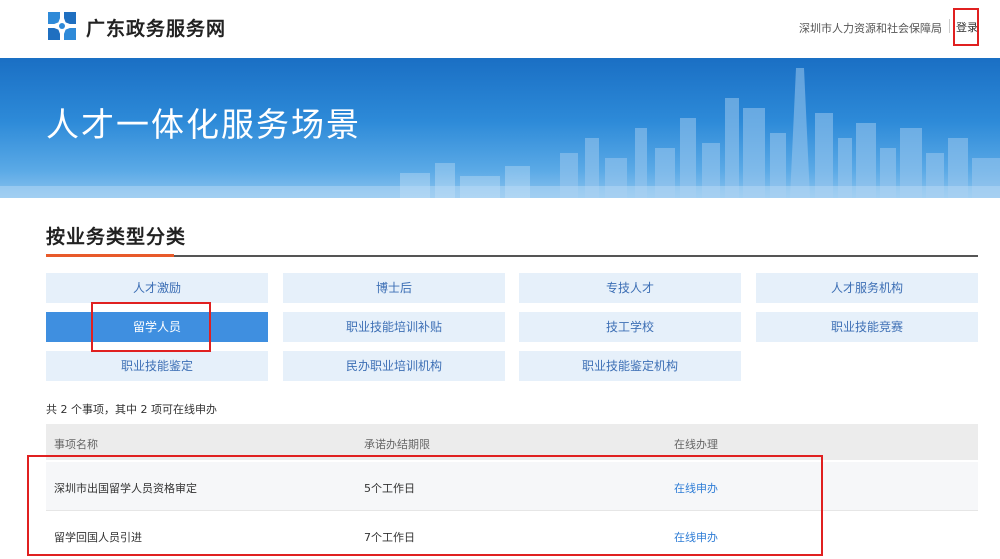 Image resolution: width=1000 pixels, height=559 pixels. What do you see at coordinates (151, 327) in the screenshot?
I see `category-highlight-box` at bounding box center [151, 327].